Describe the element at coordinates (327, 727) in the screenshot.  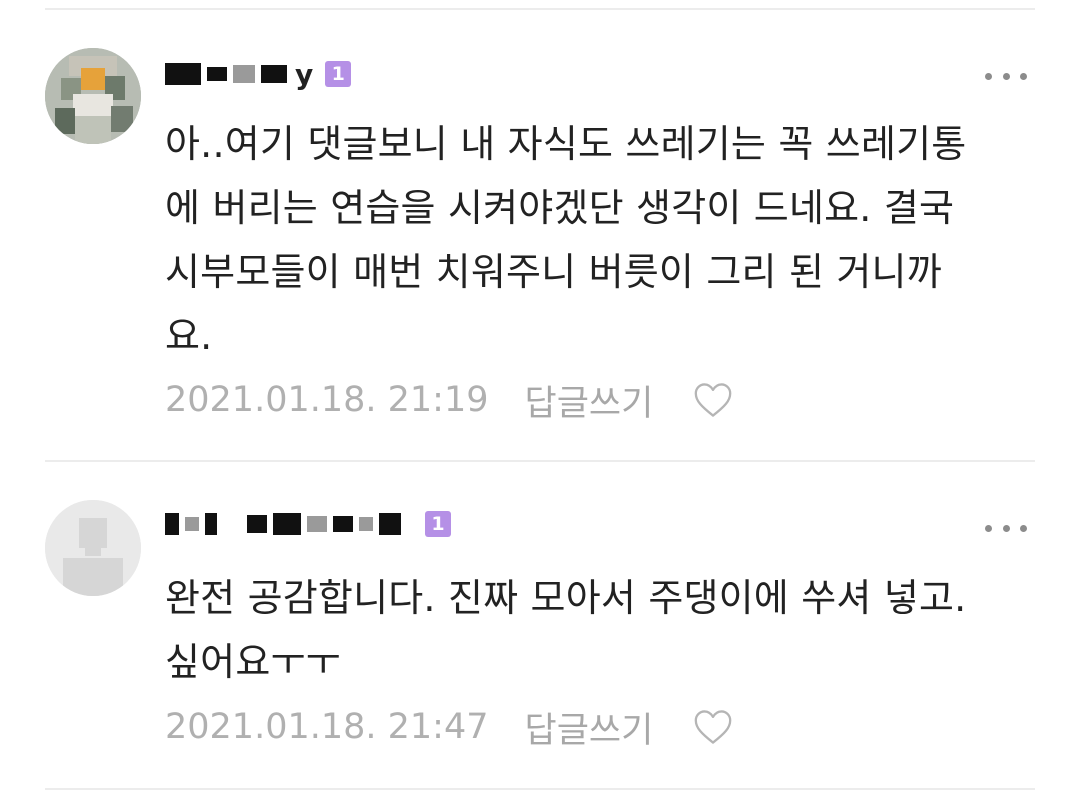
I see `timestamp: 2021.01.18. 21:47` at that location.